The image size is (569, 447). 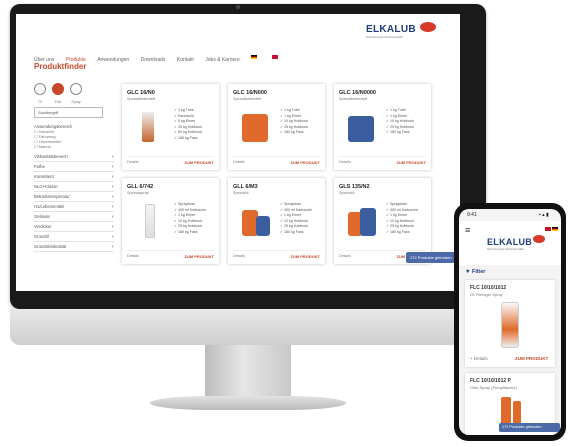 I want to click on search-input: Suchbegriff, so click(x=68, y=112).